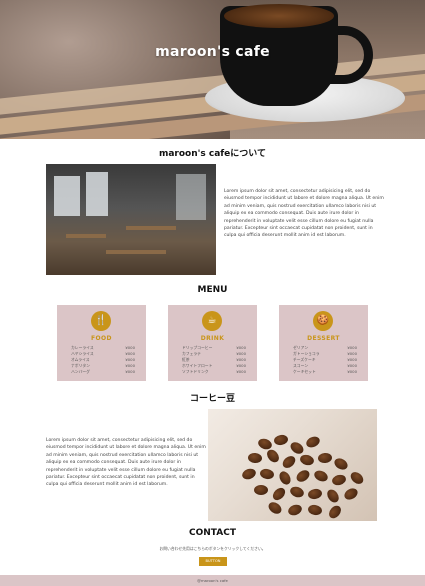  I want to click on about-heading: maroon's cafeについて, so click(212, 154).